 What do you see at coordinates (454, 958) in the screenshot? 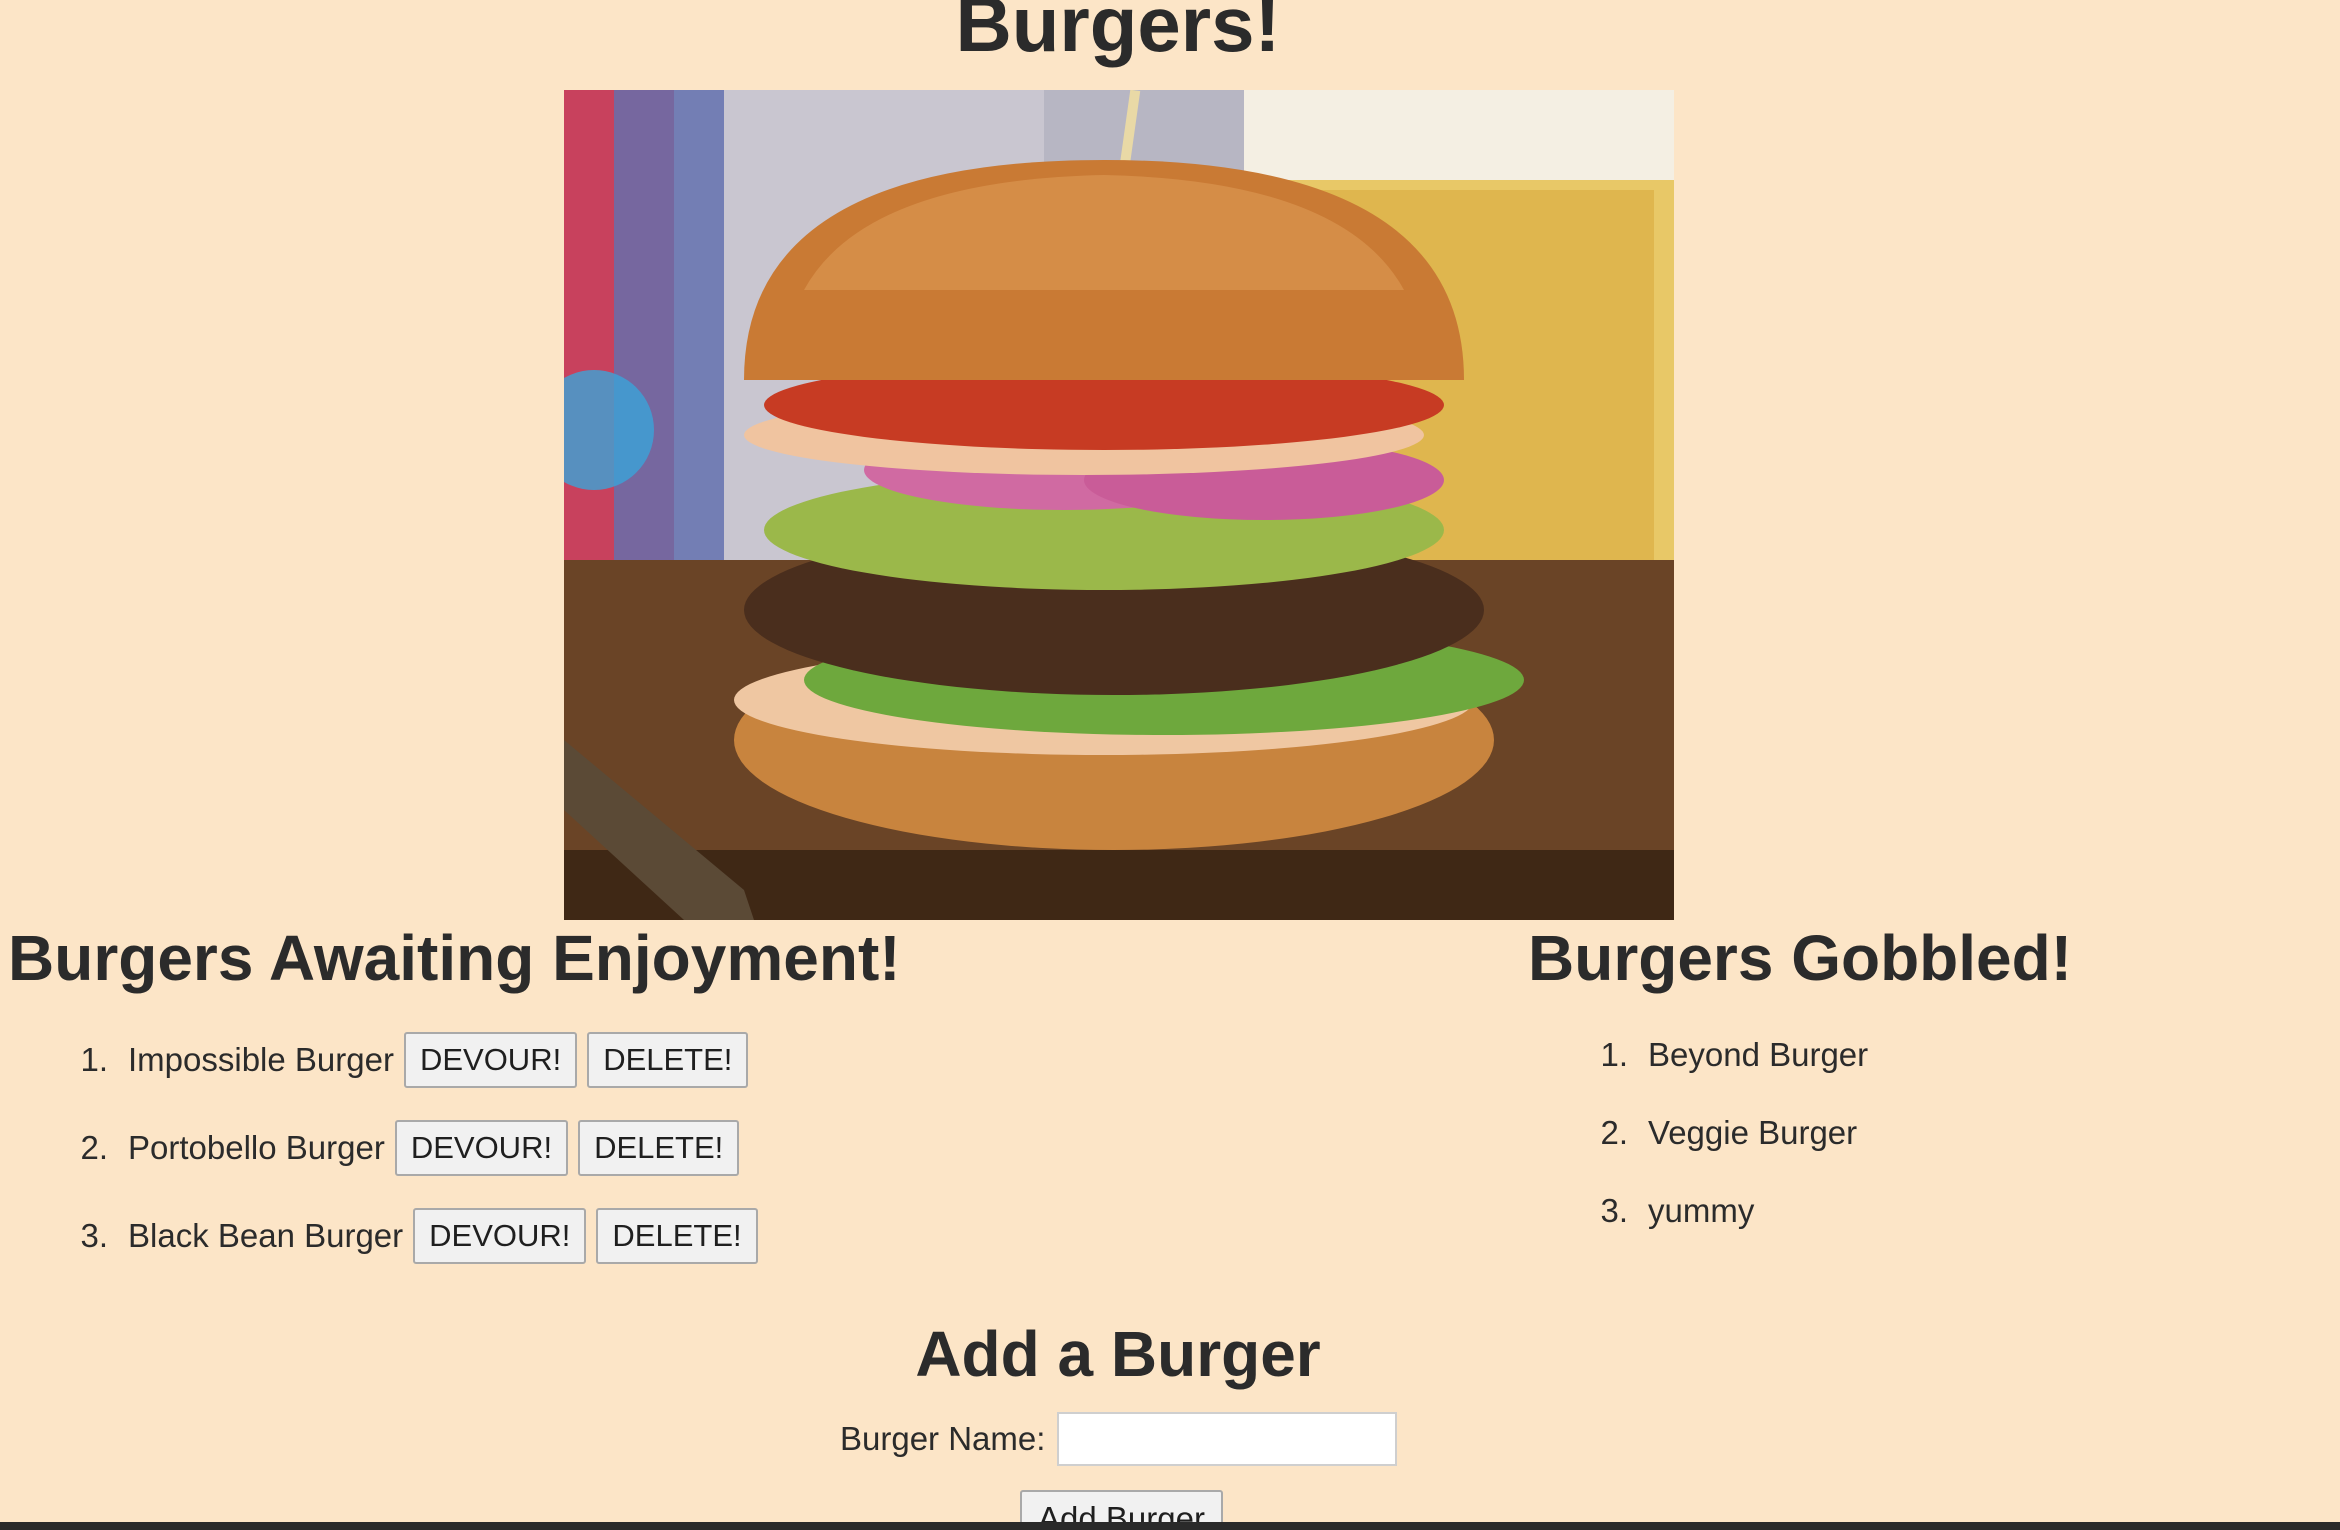
I see `awaiting-heading: Burgers Awaiting Enjoyment!` at bounding box center [454, 958].